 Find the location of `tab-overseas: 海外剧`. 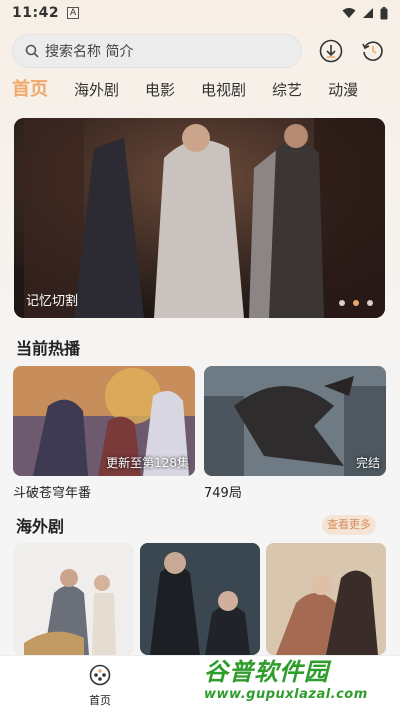

tab-overseas: 海外剧 is located at coordinates (96, 90).